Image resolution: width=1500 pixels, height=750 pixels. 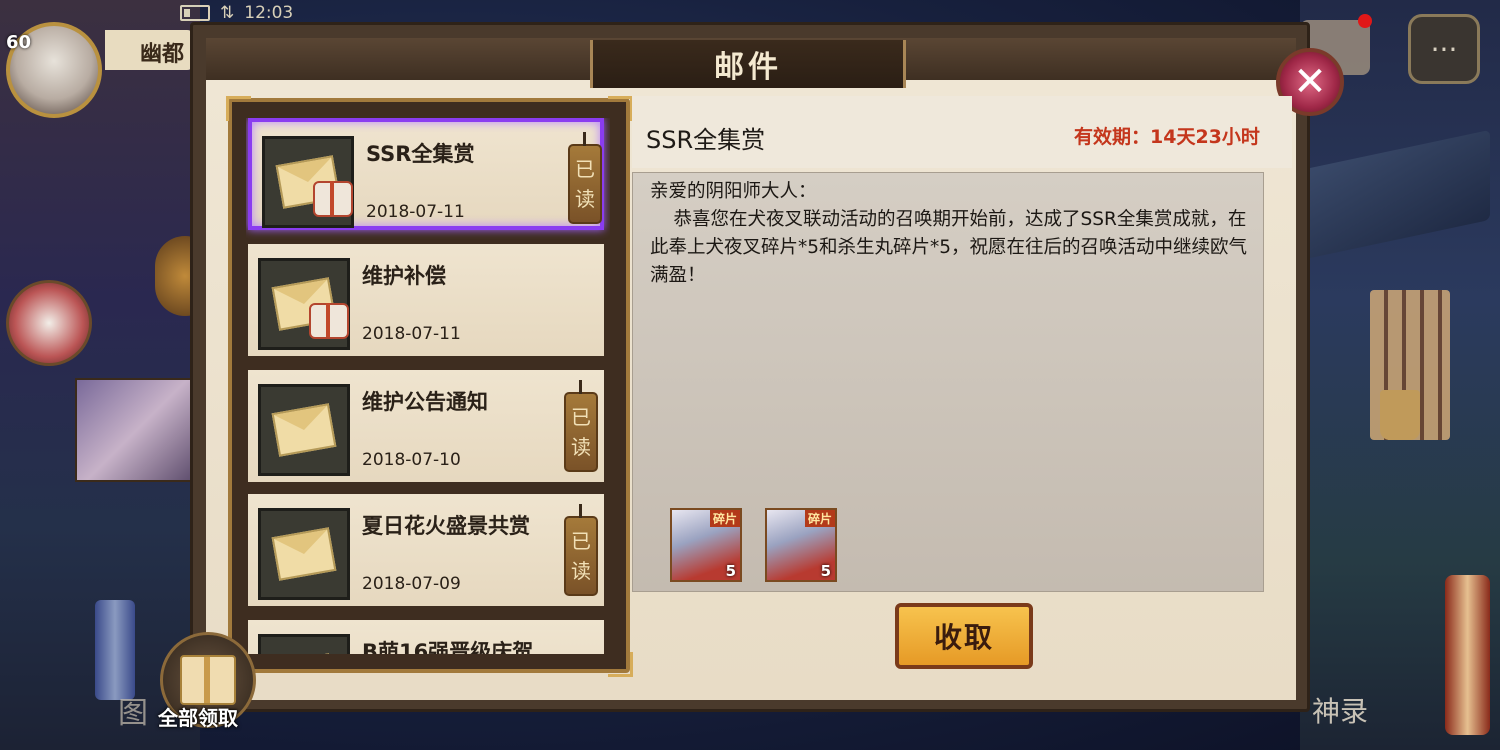 What do you see at coordinates (49, 323) in the screenshot?
I see `fox-mask-icon` at bounding box center [49, 323].